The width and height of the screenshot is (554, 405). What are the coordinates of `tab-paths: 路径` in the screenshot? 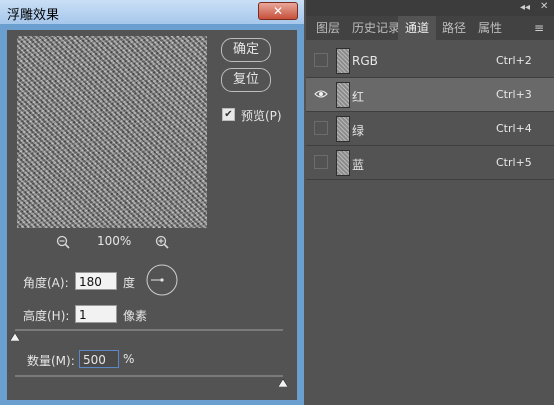 It's located at (455, 28).